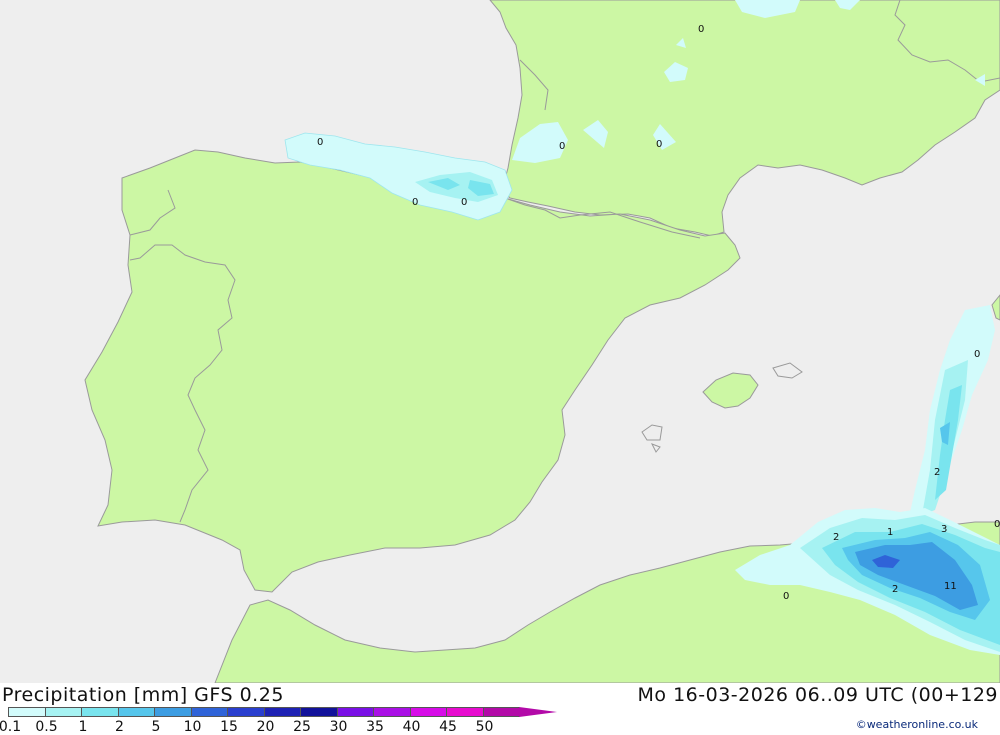 The width and height of the screenshot is (1000, 735). What do you see at coordinates (817, 695) in the screenshot?
I see `forecast-datetime: Mo 16-03-2026 06..09 UTC (00+129` at bounding box center [817, 695].